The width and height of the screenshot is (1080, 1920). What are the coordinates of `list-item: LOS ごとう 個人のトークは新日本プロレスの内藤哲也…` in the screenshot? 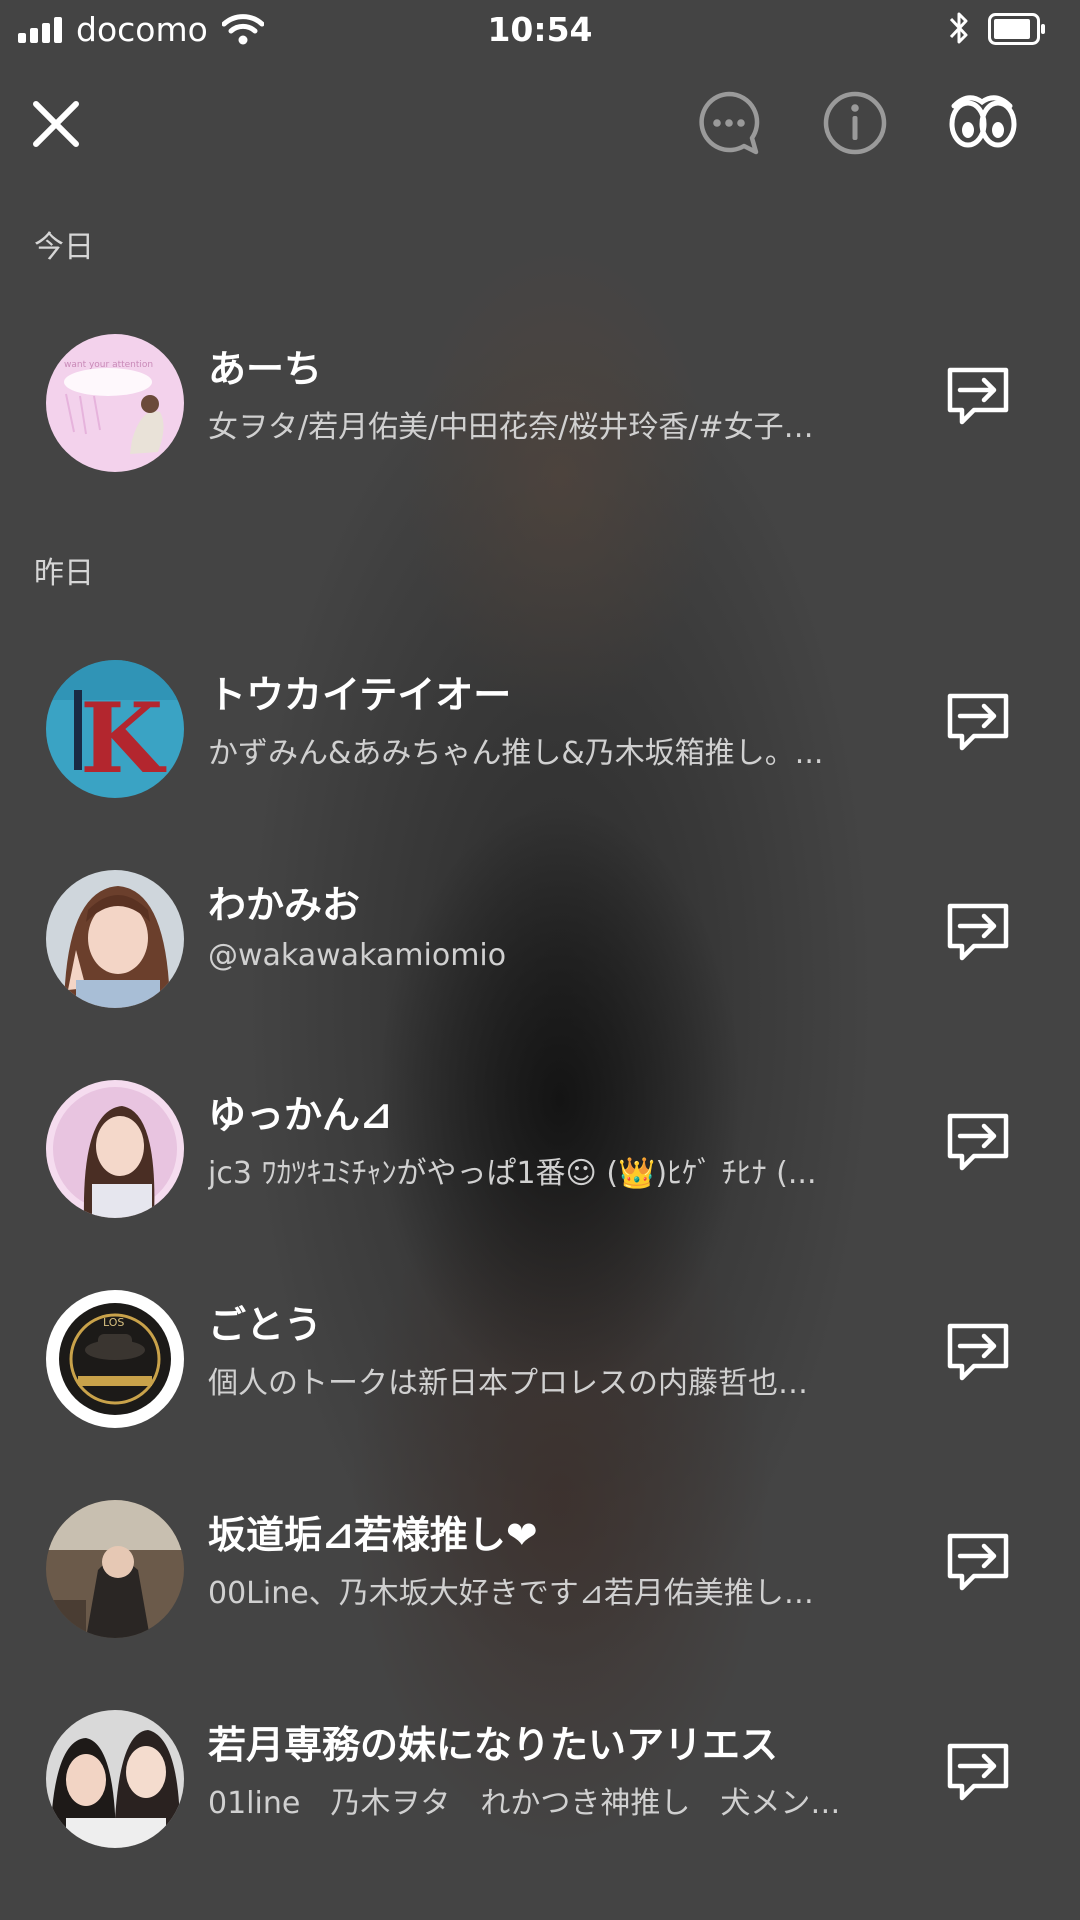 It's located at (540, 1359).